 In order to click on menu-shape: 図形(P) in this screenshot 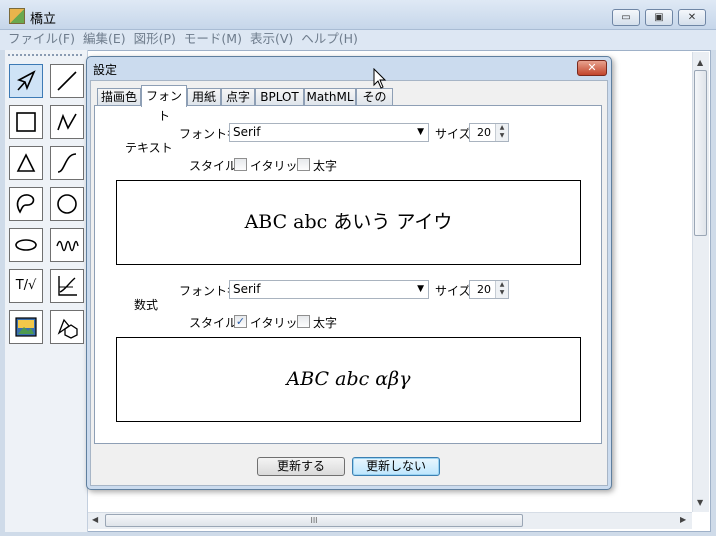, I will do `click(155, 38)`.